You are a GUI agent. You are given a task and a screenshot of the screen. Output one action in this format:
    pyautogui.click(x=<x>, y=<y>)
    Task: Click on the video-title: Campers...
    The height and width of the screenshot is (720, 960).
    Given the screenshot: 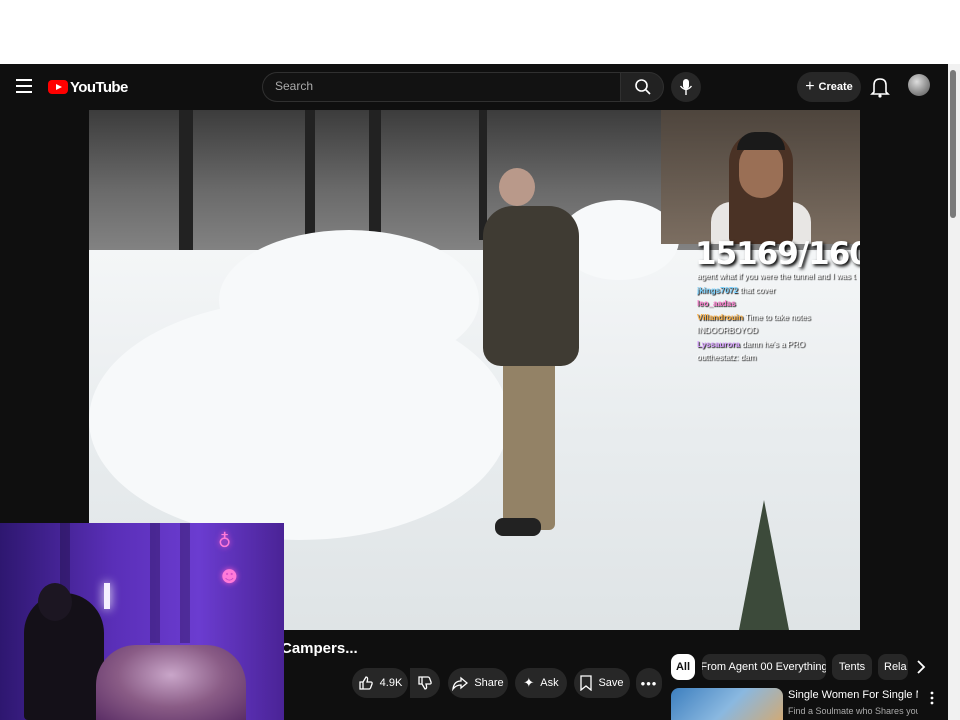 What is the action you would take?
    pyautogui.click(x=319, y=648)
    